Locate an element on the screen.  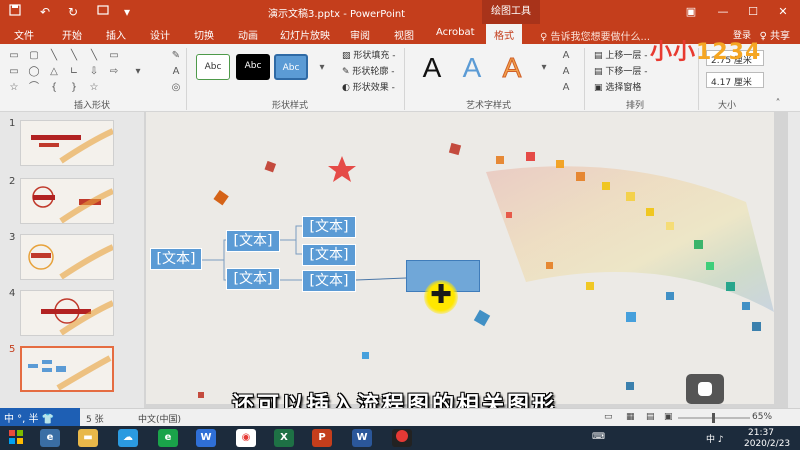
rounded-rectangle-shape-icon: ▢ is located at coordinates (34, 56).